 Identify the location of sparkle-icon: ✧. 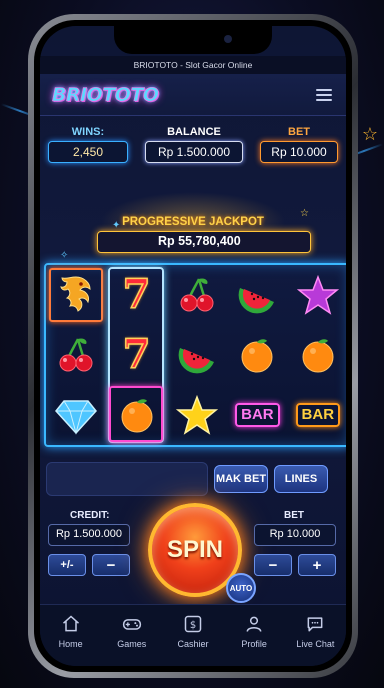
(64, 255).